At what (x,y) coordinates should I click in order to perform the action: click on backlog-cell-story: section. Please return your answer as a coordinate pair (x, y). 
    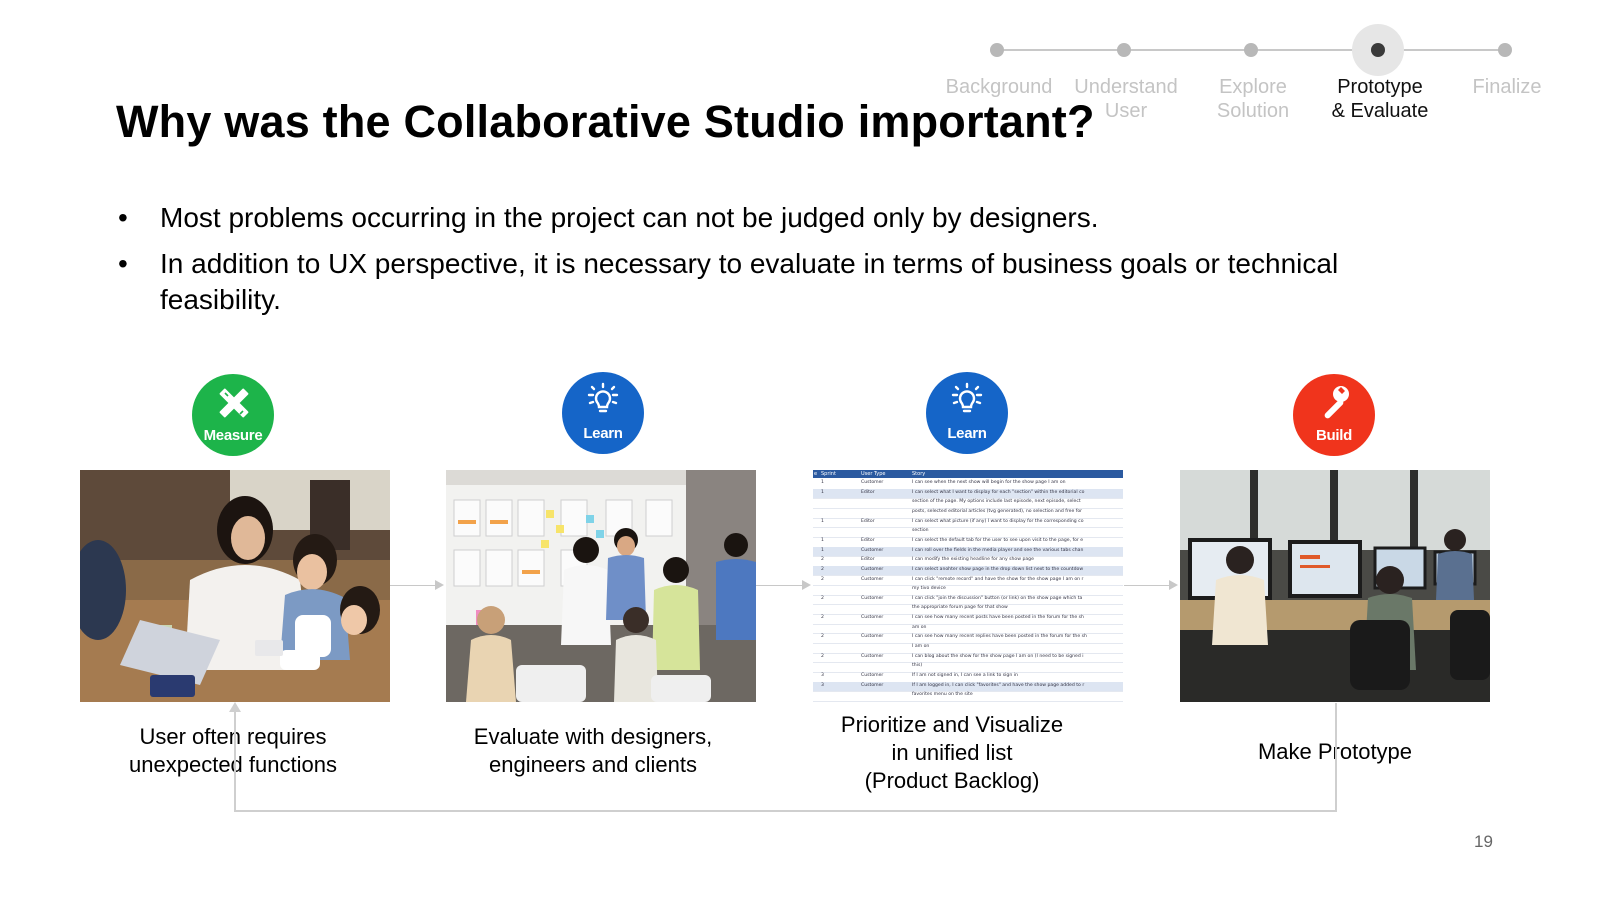
    Looking at the image, I should click on (920, 531).